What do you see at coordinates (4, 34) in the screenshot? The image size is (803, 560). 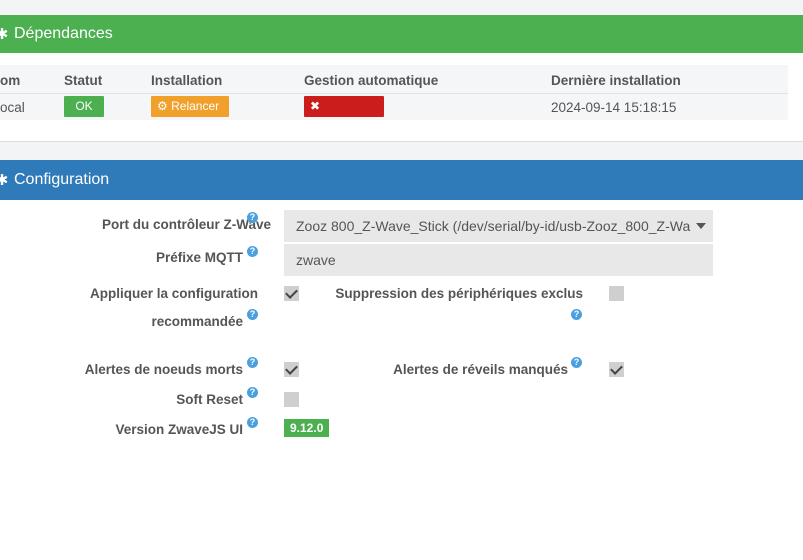 I see `gear-icon: ✱` at bounding box center [4, 34].